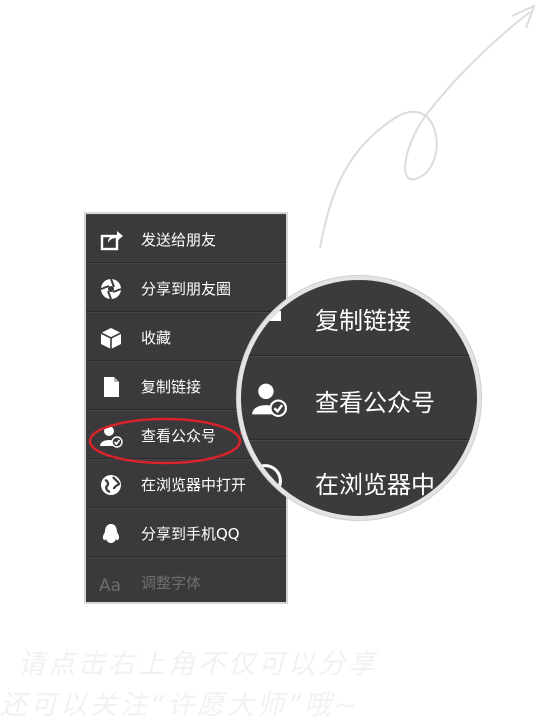  I want to click on aperture-icon, so click(111, 289).